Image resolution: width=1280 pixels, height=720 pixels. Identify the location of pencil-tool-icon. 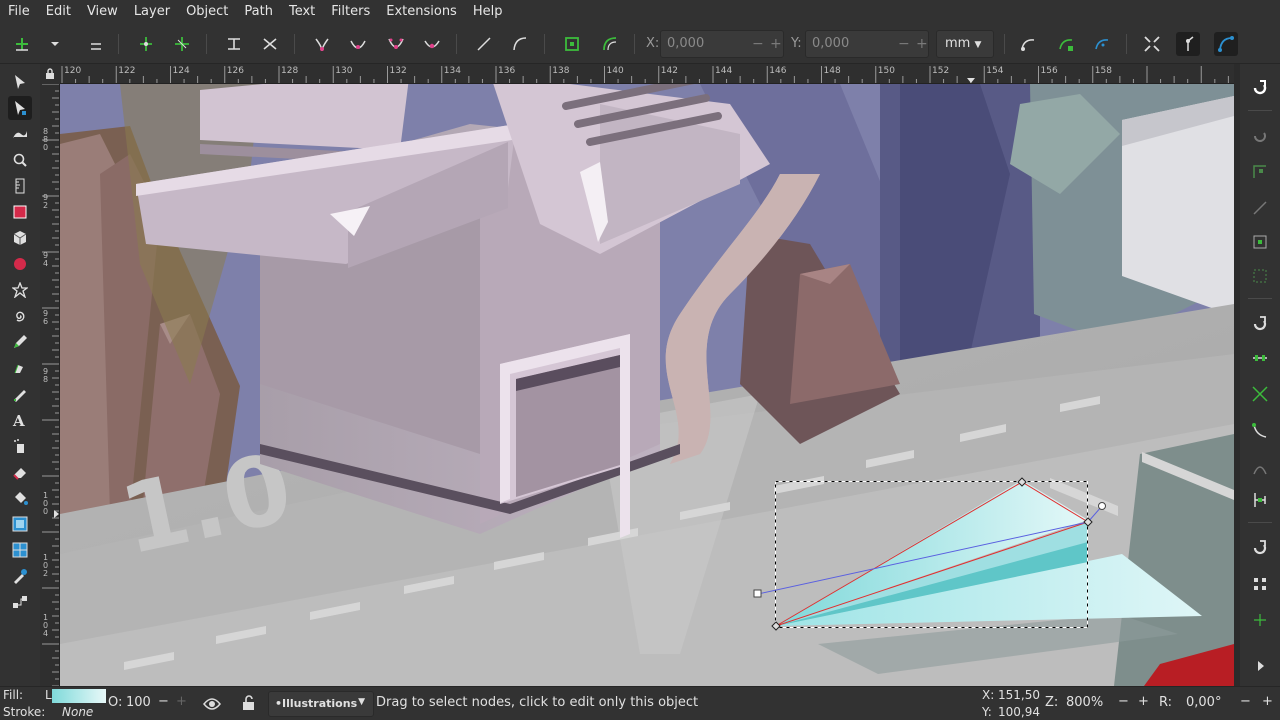
(20, 342).